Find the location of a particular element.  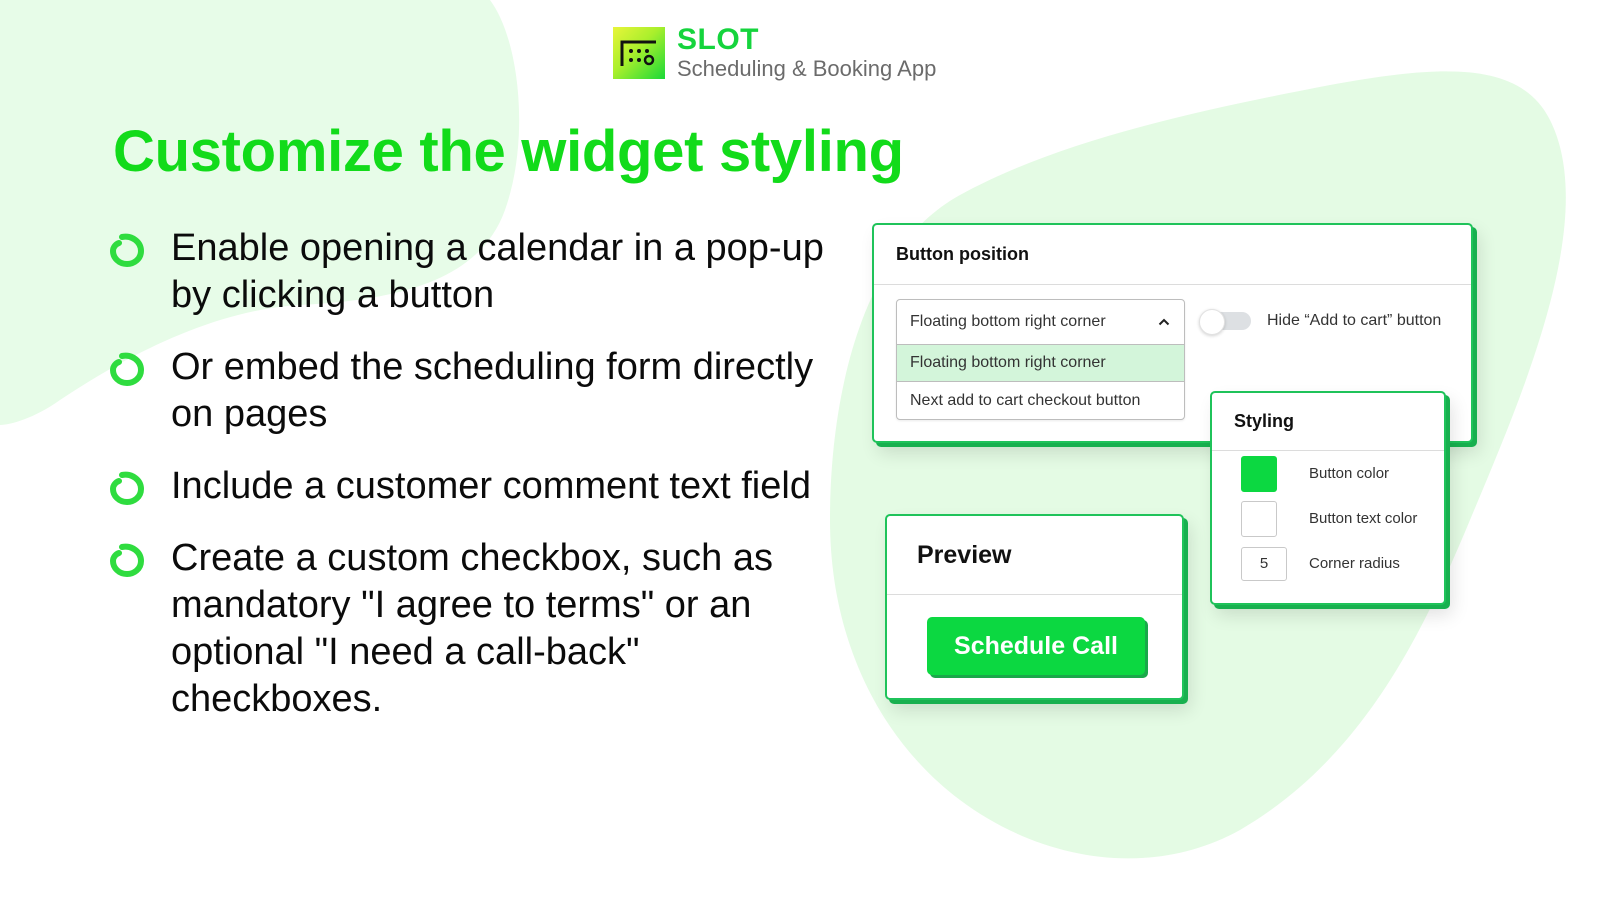

page-headline: Customize the widget styling is located at coordinates (508, 151).